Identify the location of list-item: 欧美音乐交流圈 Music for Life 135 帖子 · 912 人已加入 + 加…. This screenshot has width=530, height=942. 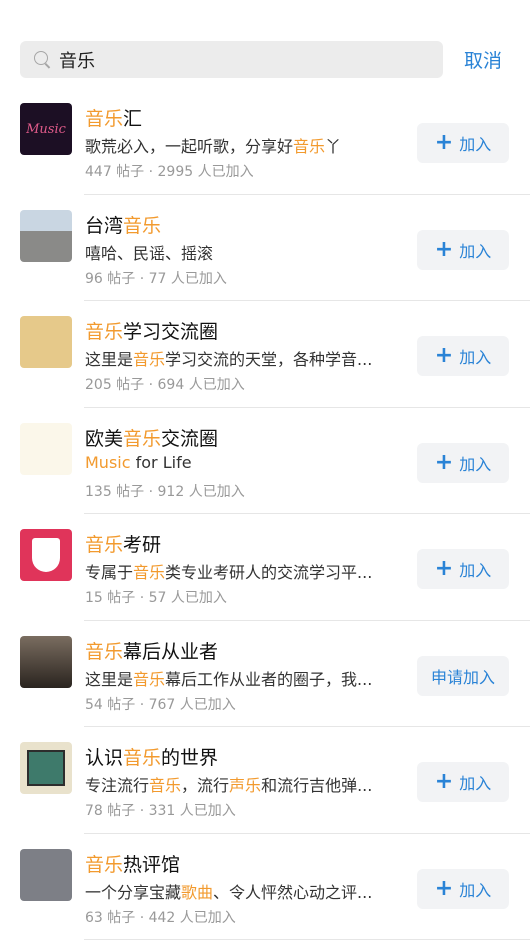
(265, 461).